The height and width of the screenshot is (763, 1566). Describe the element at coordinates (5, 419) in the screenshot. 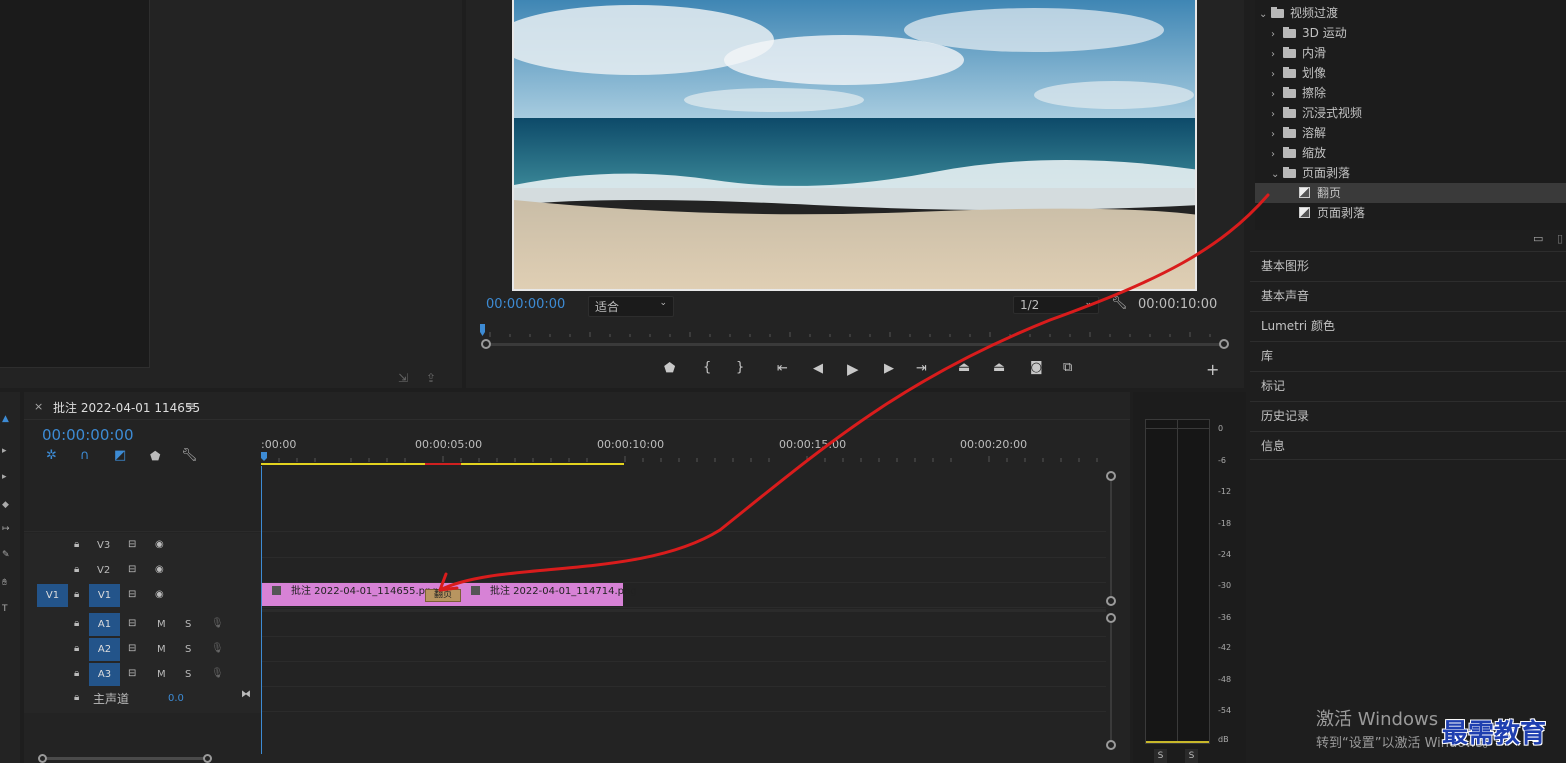

I see `selection-tool-icon: ▲` at that location.